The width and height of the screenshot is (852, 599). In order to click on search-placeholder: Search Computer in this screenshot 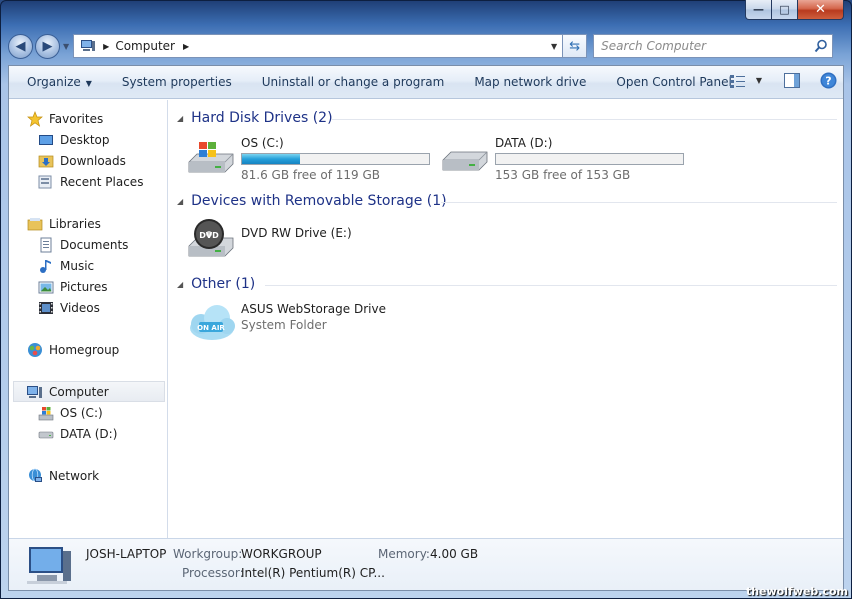, I will do `click(654, 46)`.